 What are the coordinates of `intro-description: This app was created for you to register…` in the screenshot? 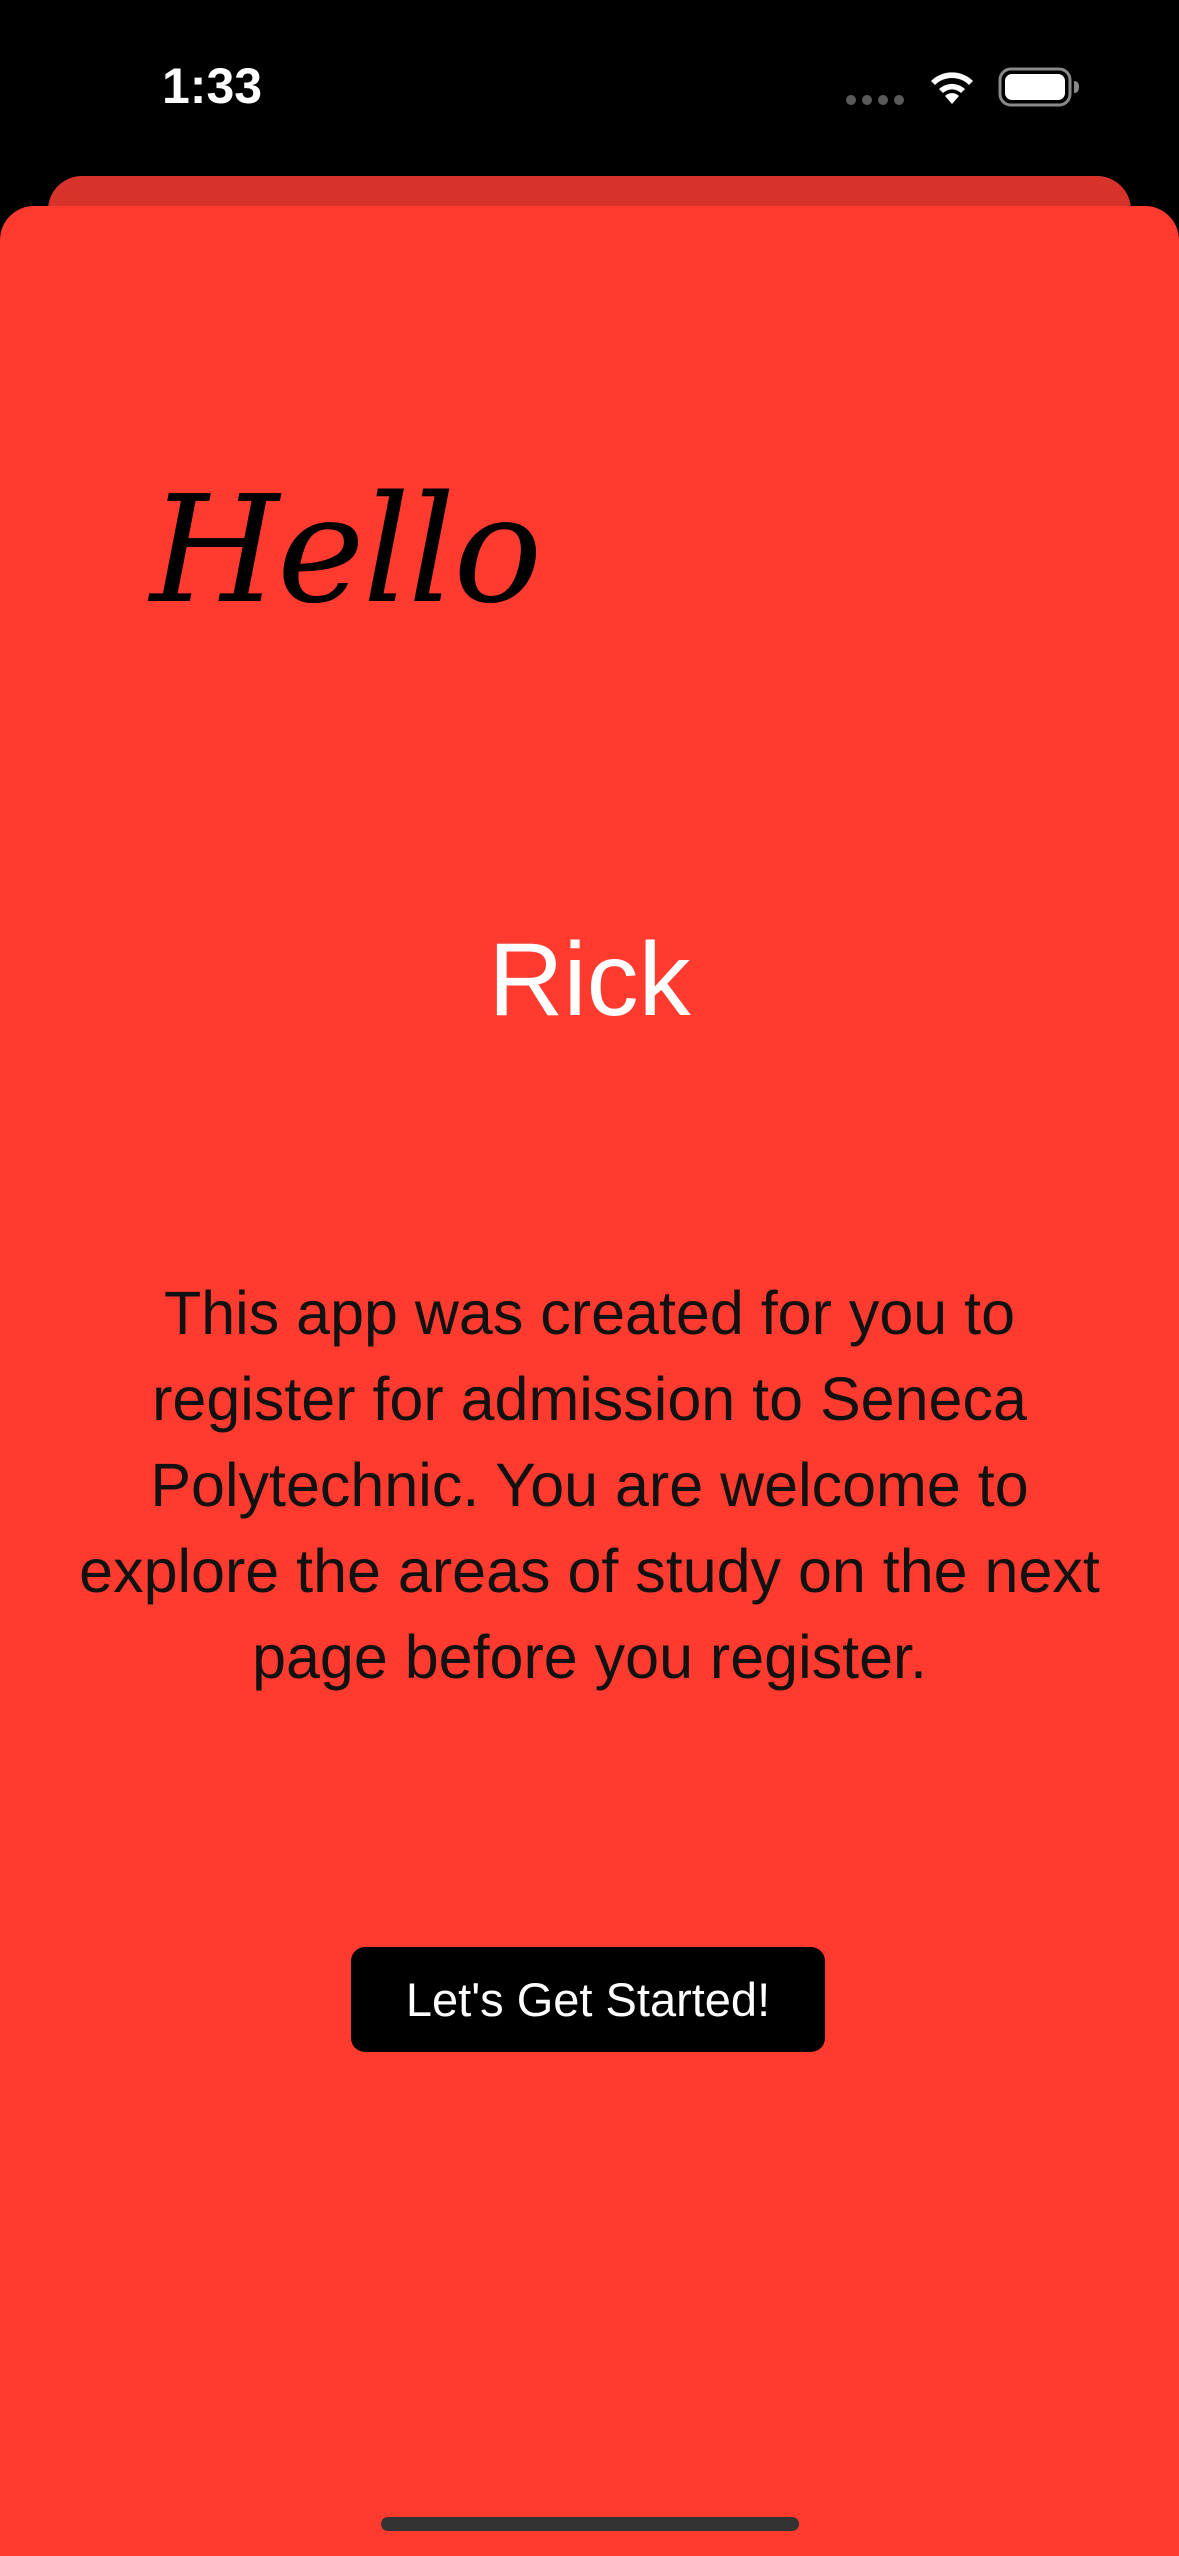 It's located at (589, 1485).